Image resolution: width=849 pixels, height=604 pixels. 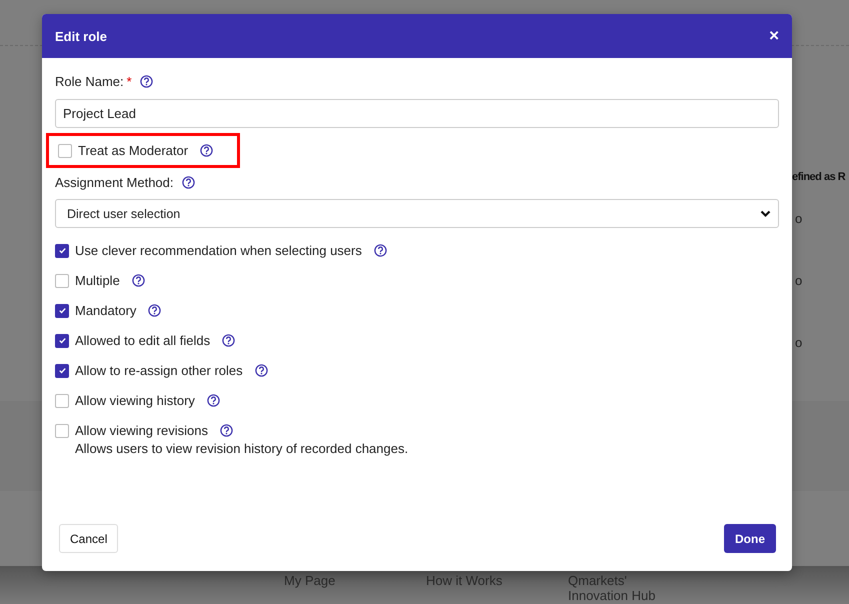 What do you see at coordinates (774, 36) in the screenshot?
I see `close-button: ×` at bounding box center [774, 36].